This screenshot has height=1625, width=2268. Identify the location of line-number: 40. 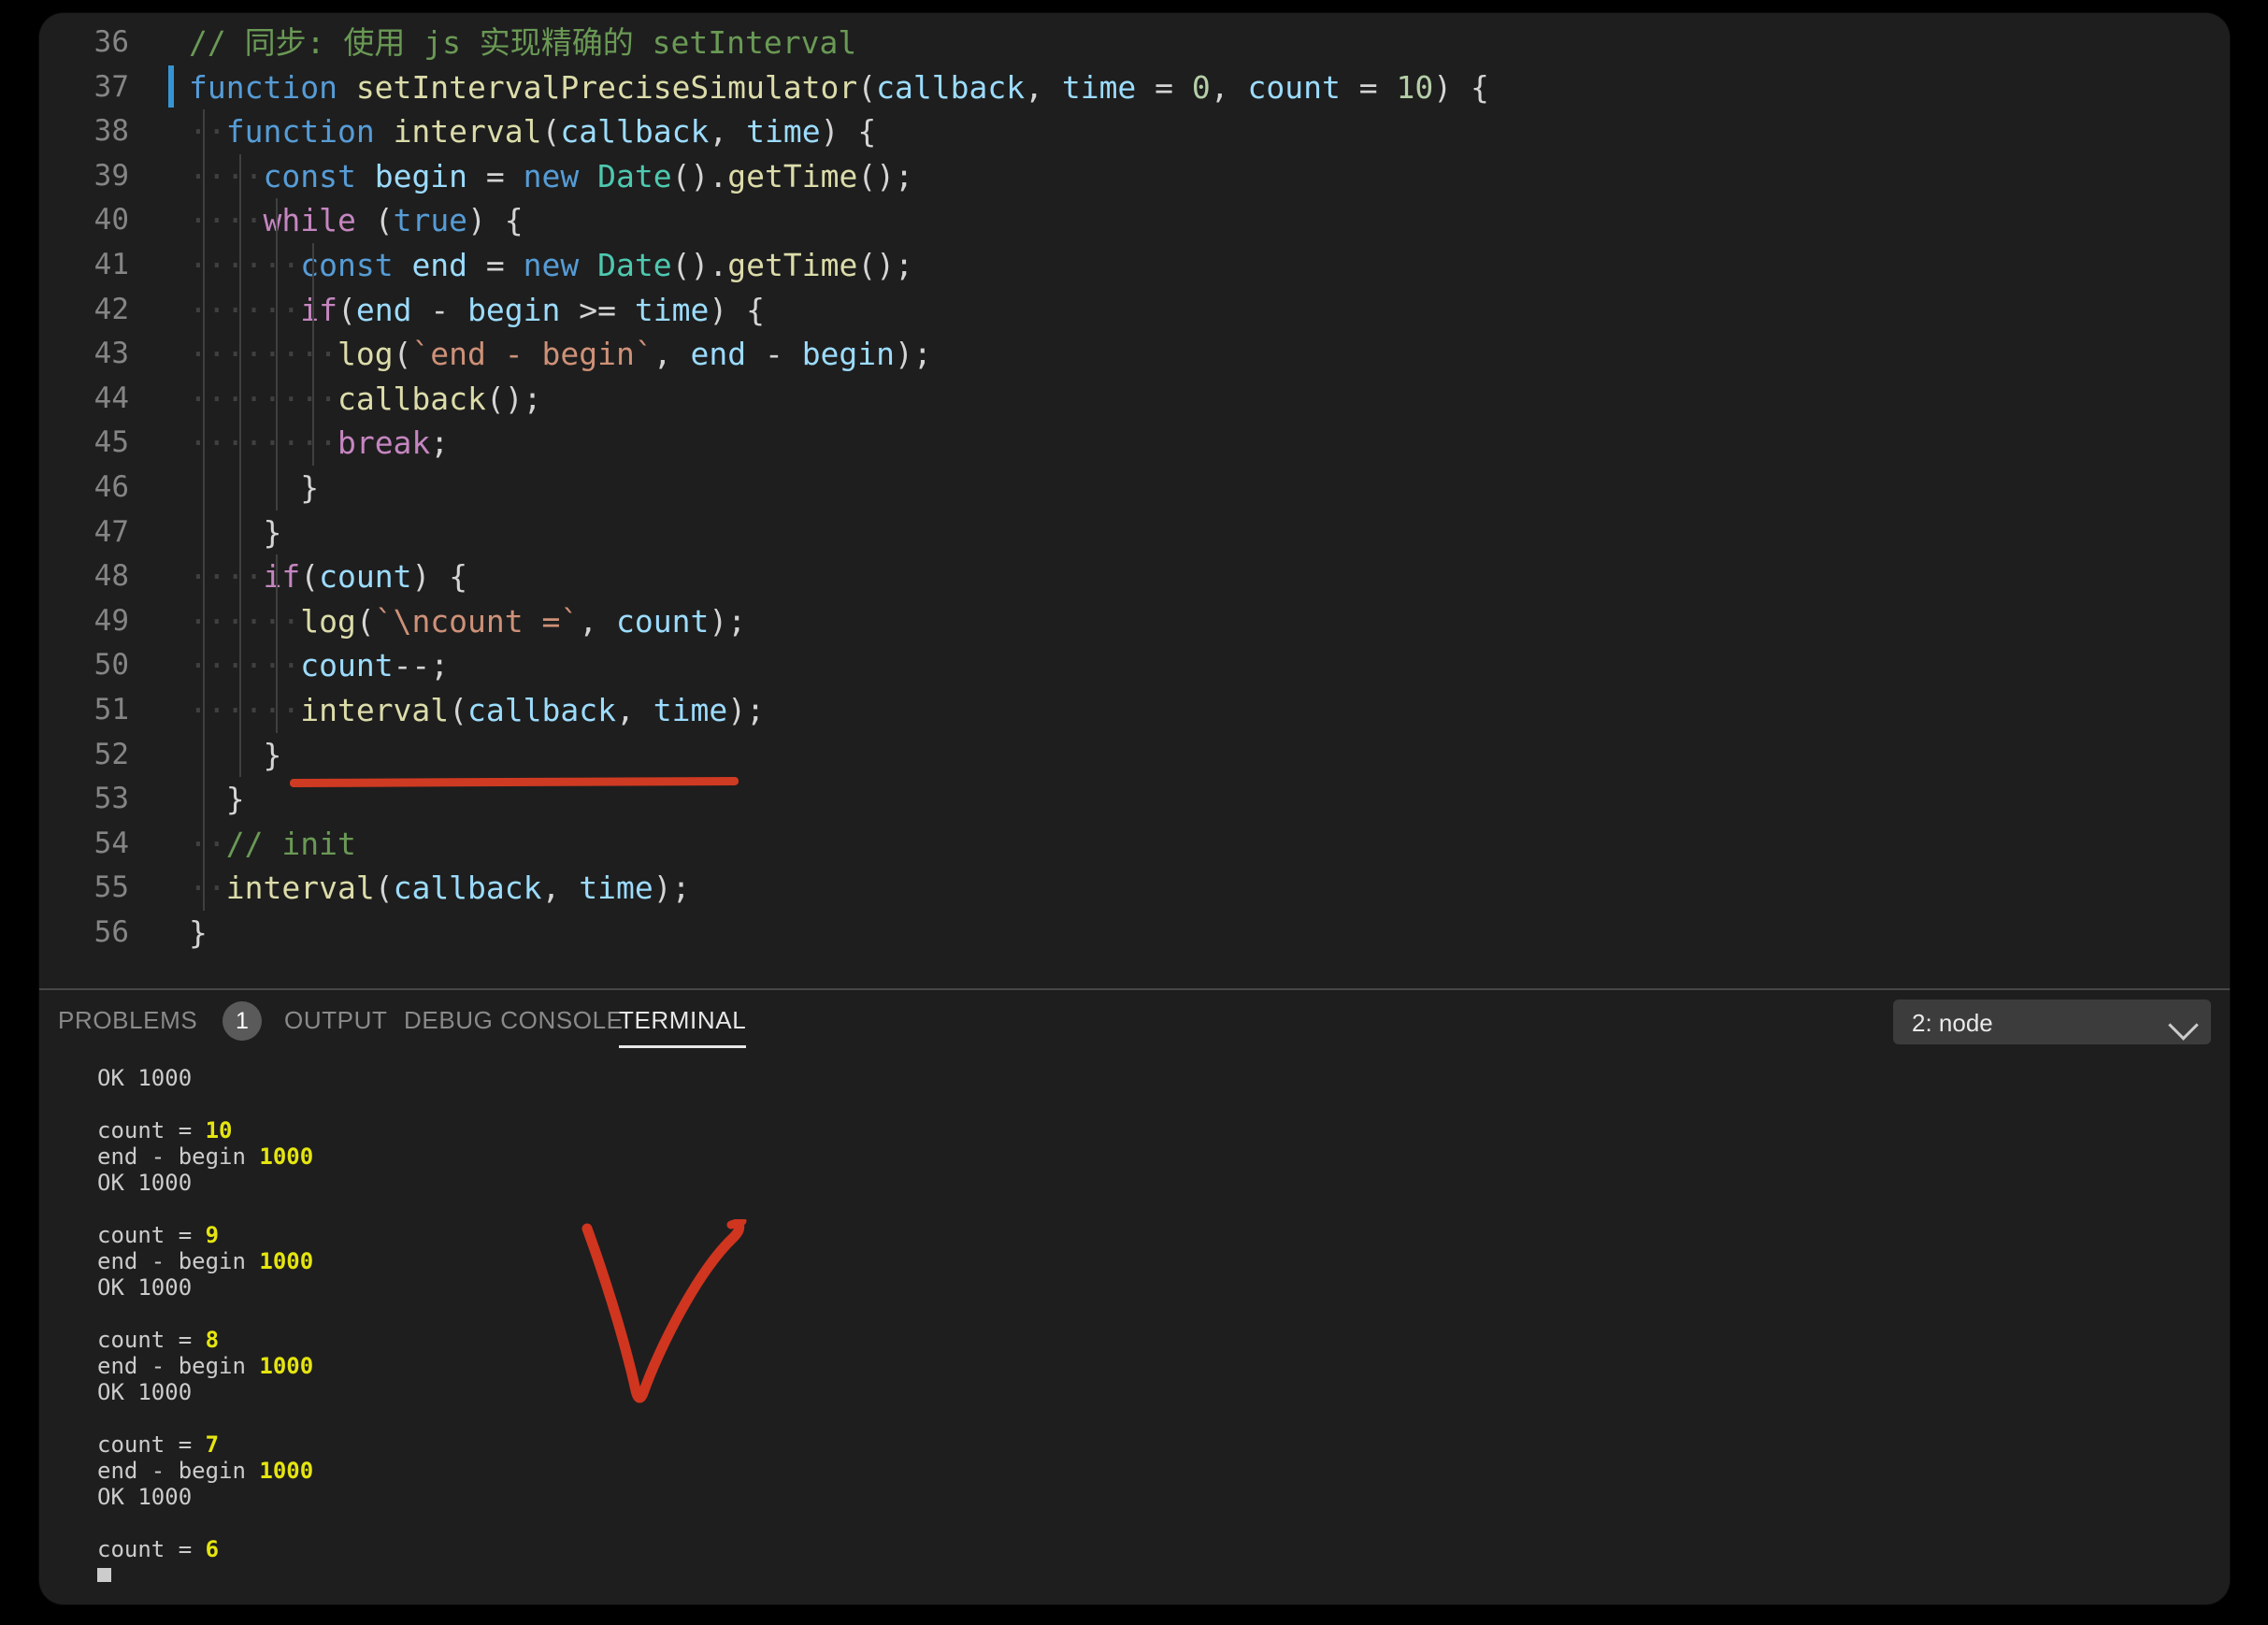
(111, 220).